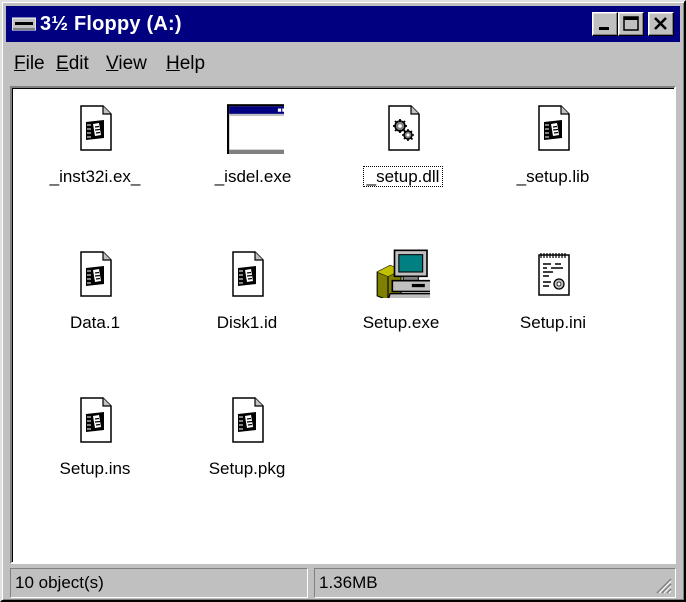 This screenshot has width=686, height=602. I want to click on window-title: 3½ Floppy (A:), so click(111, 24).